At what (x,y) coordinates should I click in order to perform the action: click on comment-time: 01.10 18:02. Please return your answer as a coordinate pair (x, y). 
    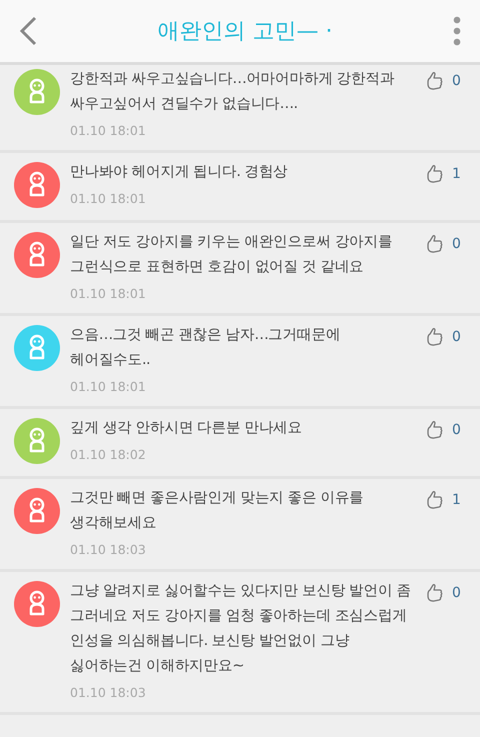
    Looking at the image, I should click on (108, 454).